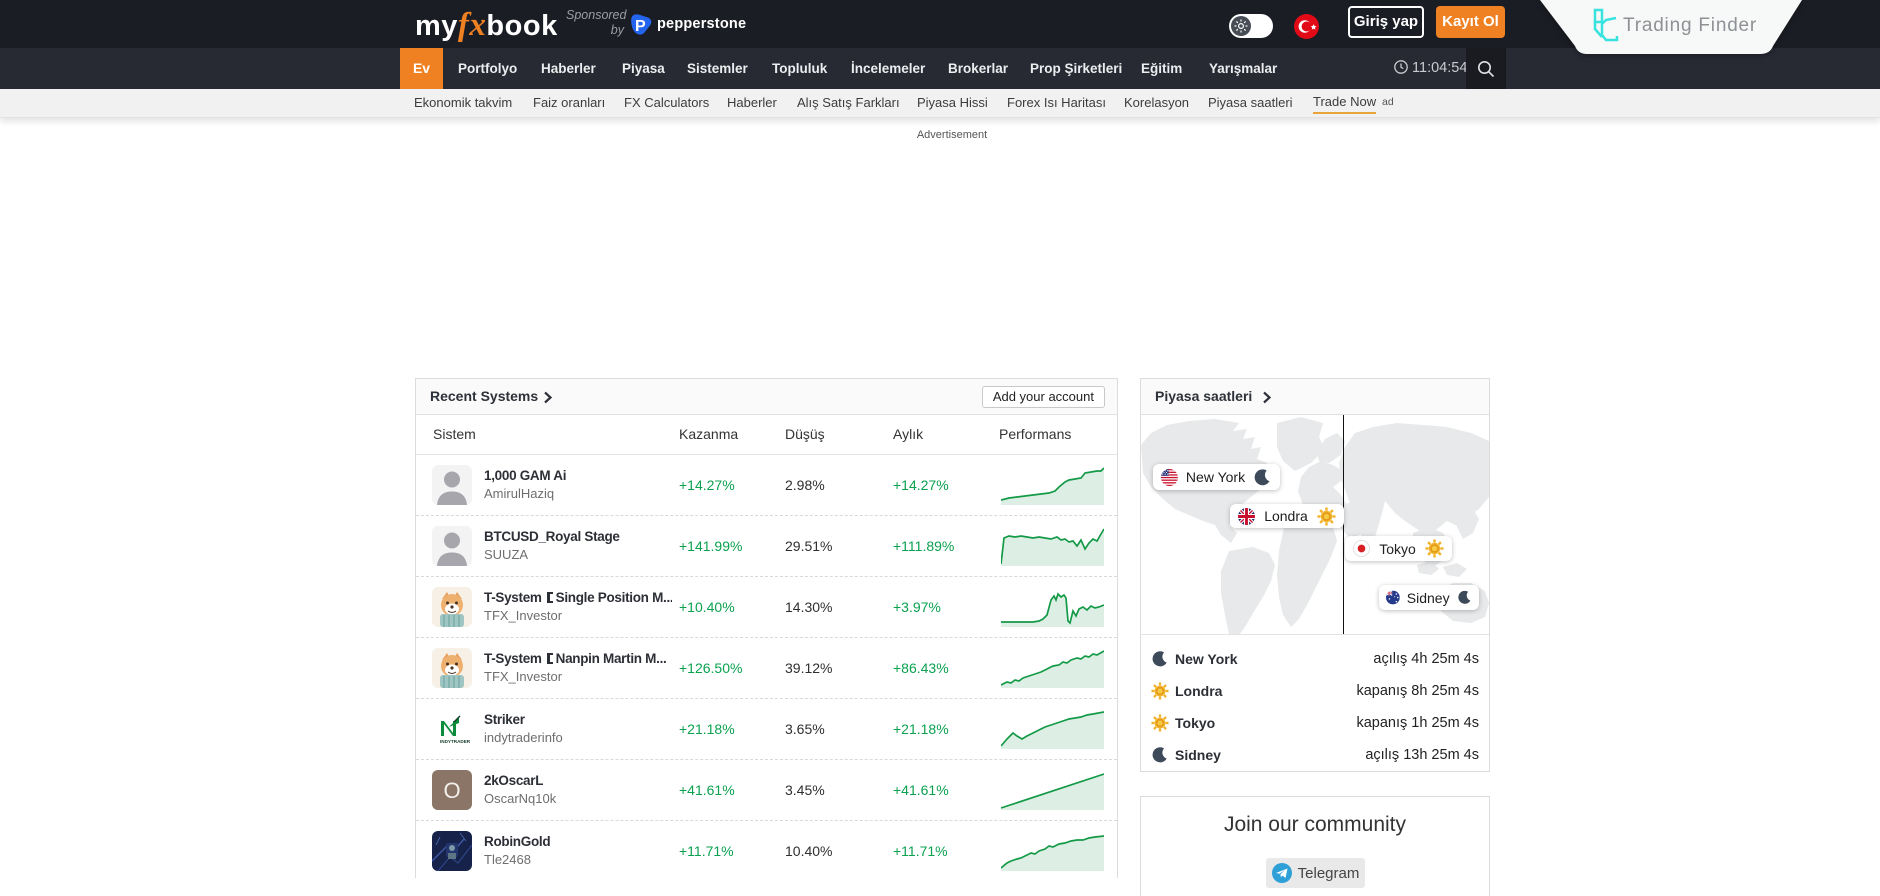  What do you see at coordinates (640, 26) in the screenshot?
I see `svg-text: P` at bounding box center [640, 26].